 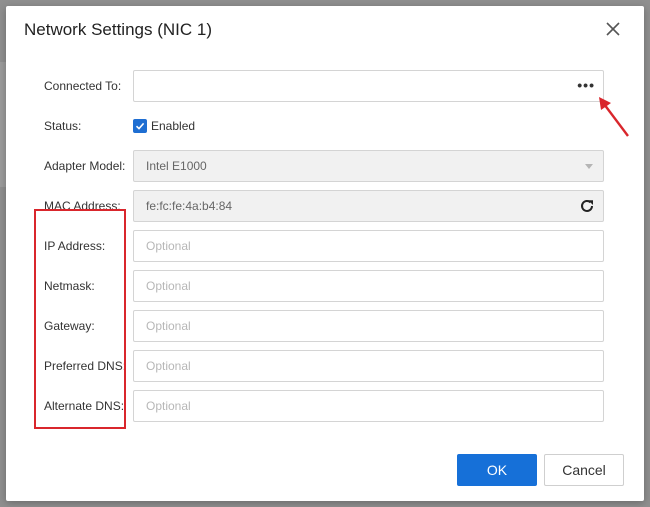 What do you see at coordinates (85, 166) in the screenshot?
I see `adapter-model-label: Adapter Model:` at bounding box center [85, 166].